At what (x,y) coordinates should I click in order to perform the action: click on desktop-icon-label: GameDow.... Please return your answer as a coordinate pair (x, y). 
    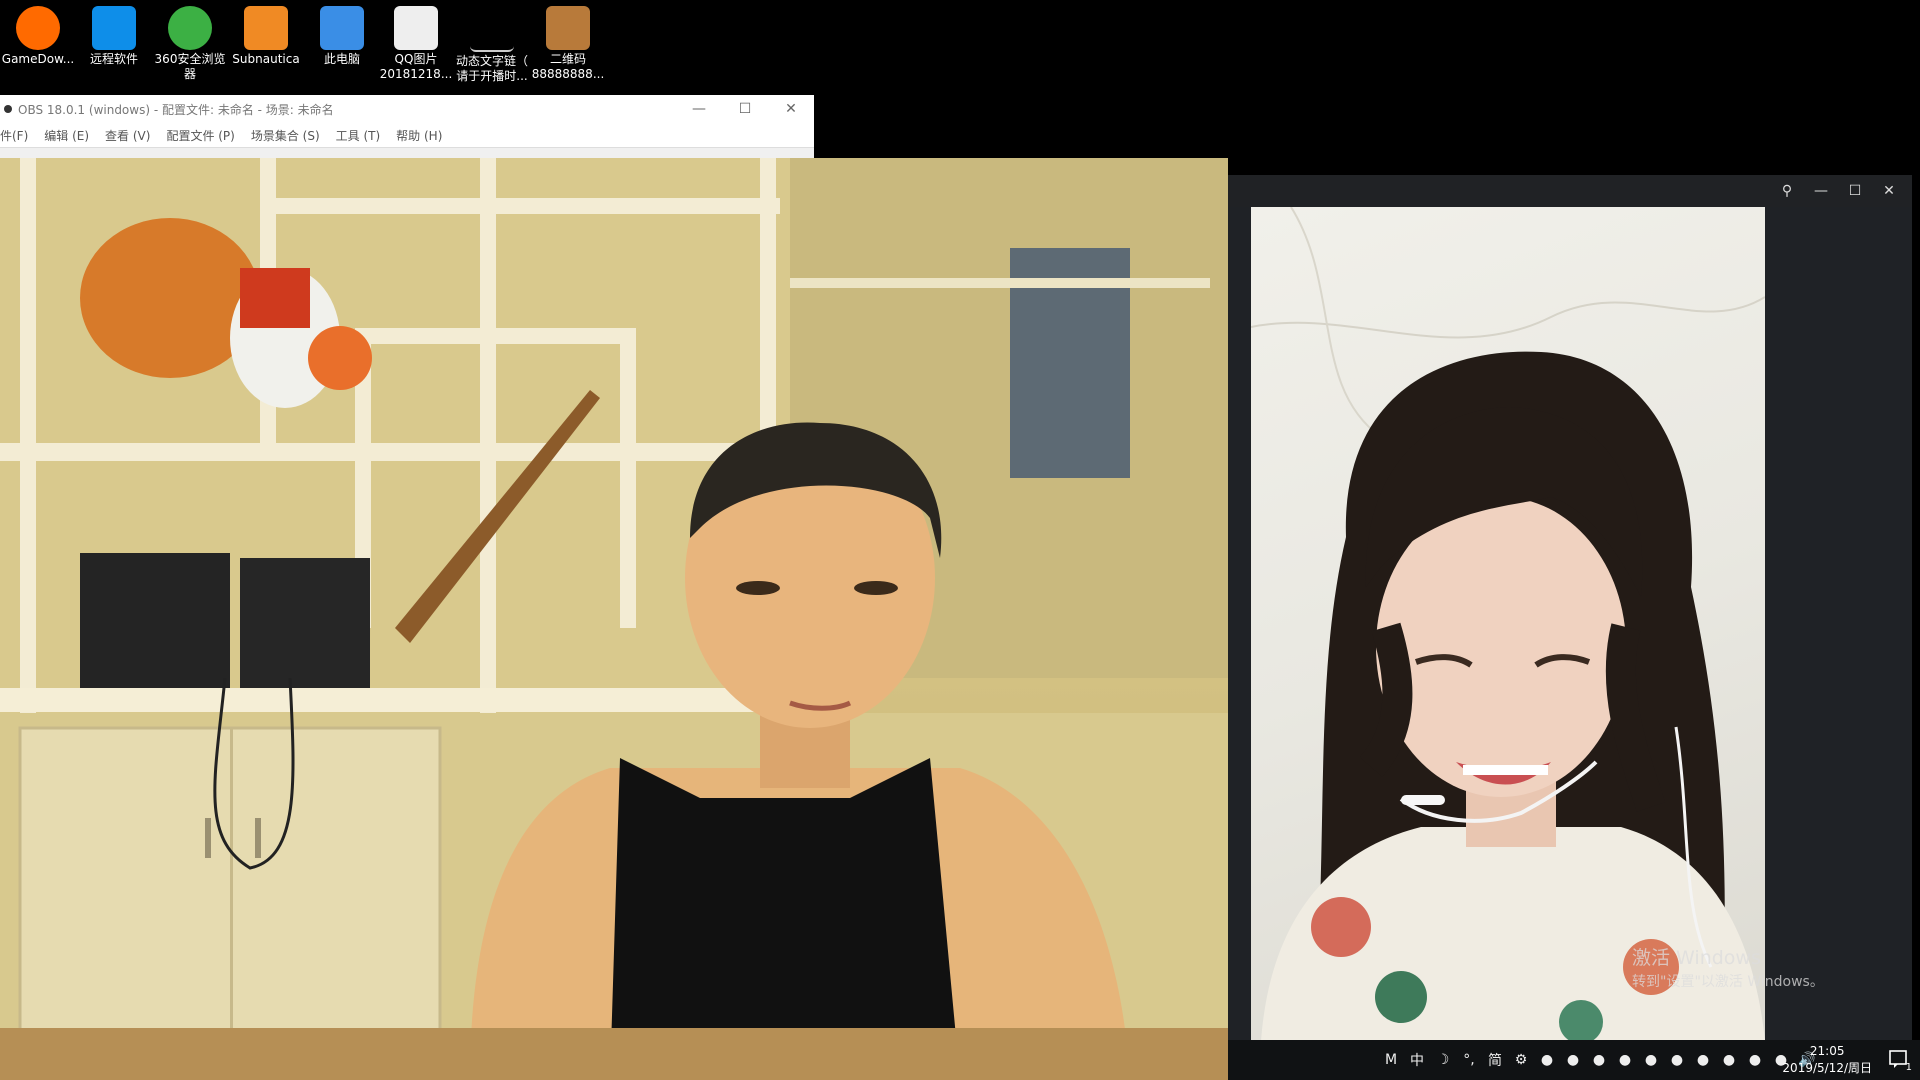
    Looking at the image, I should click on (38, 59).